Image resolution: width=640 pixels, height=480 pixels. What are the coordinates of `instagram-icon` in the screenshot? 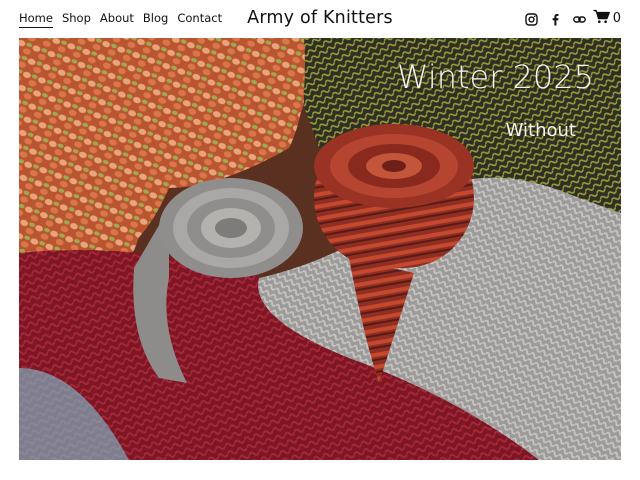 It's located at (531, 18).